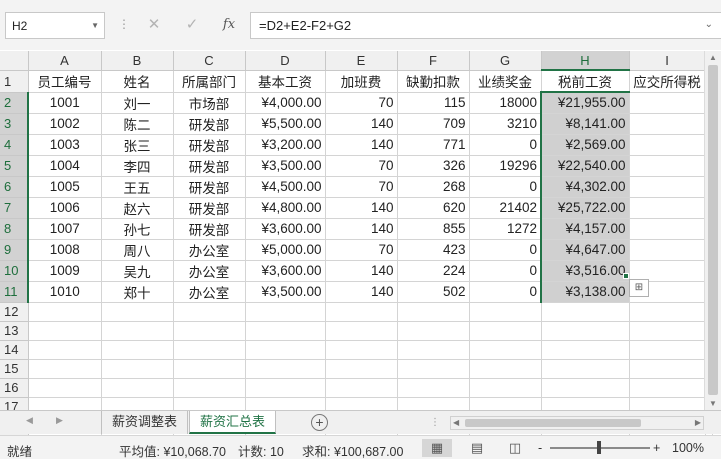 This screenshot has width=721, height=459. I want to click on zoom-slider-thumb, so click(599, 447).